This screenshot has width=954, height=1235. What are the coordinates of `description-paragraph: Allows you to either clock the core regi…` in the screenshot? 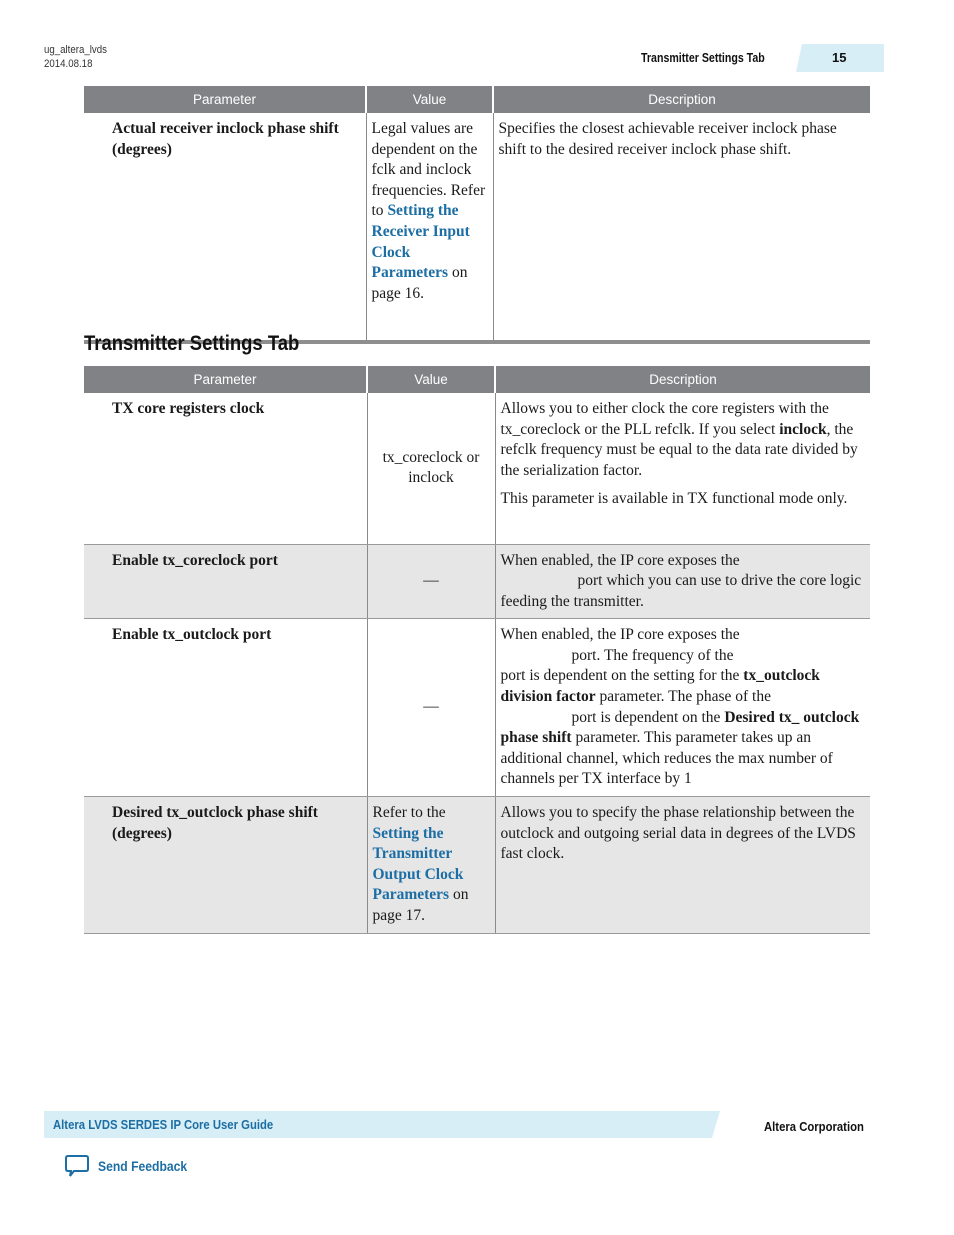 It's located at (683, 440).